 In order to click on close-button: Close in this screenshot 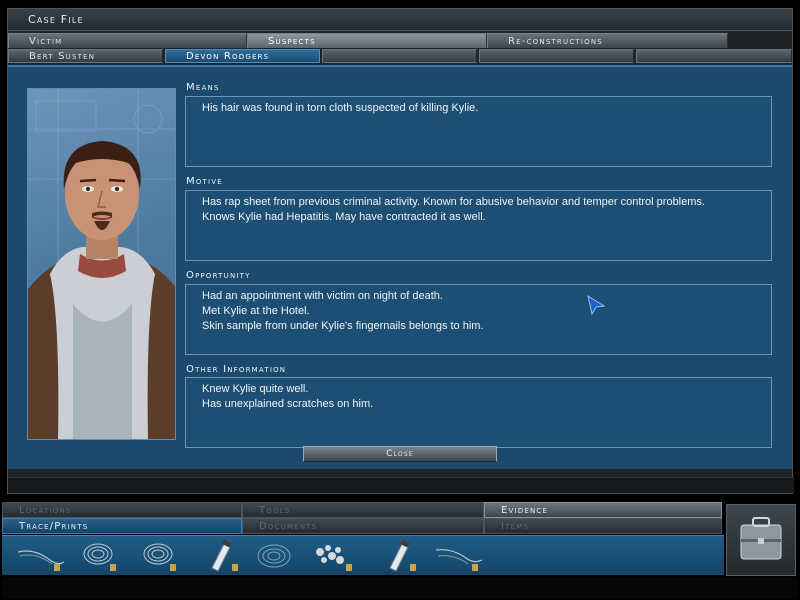, I will do `click(400, 454)`.